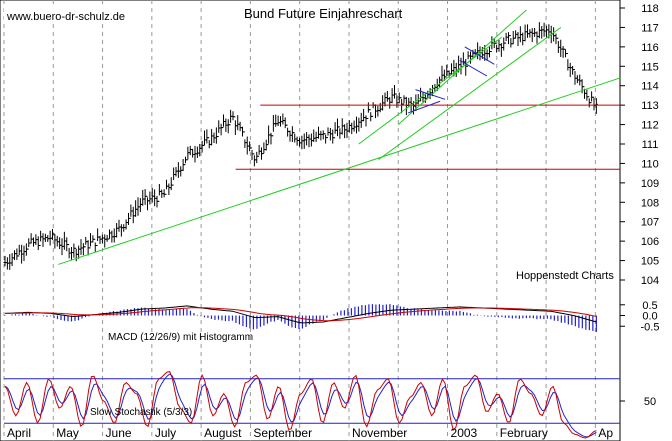 This screenshot has height=441, width=672. Describe the element at coordinates (650, 242) in the screenshot. I see `price-tick-label: 106` at that location.